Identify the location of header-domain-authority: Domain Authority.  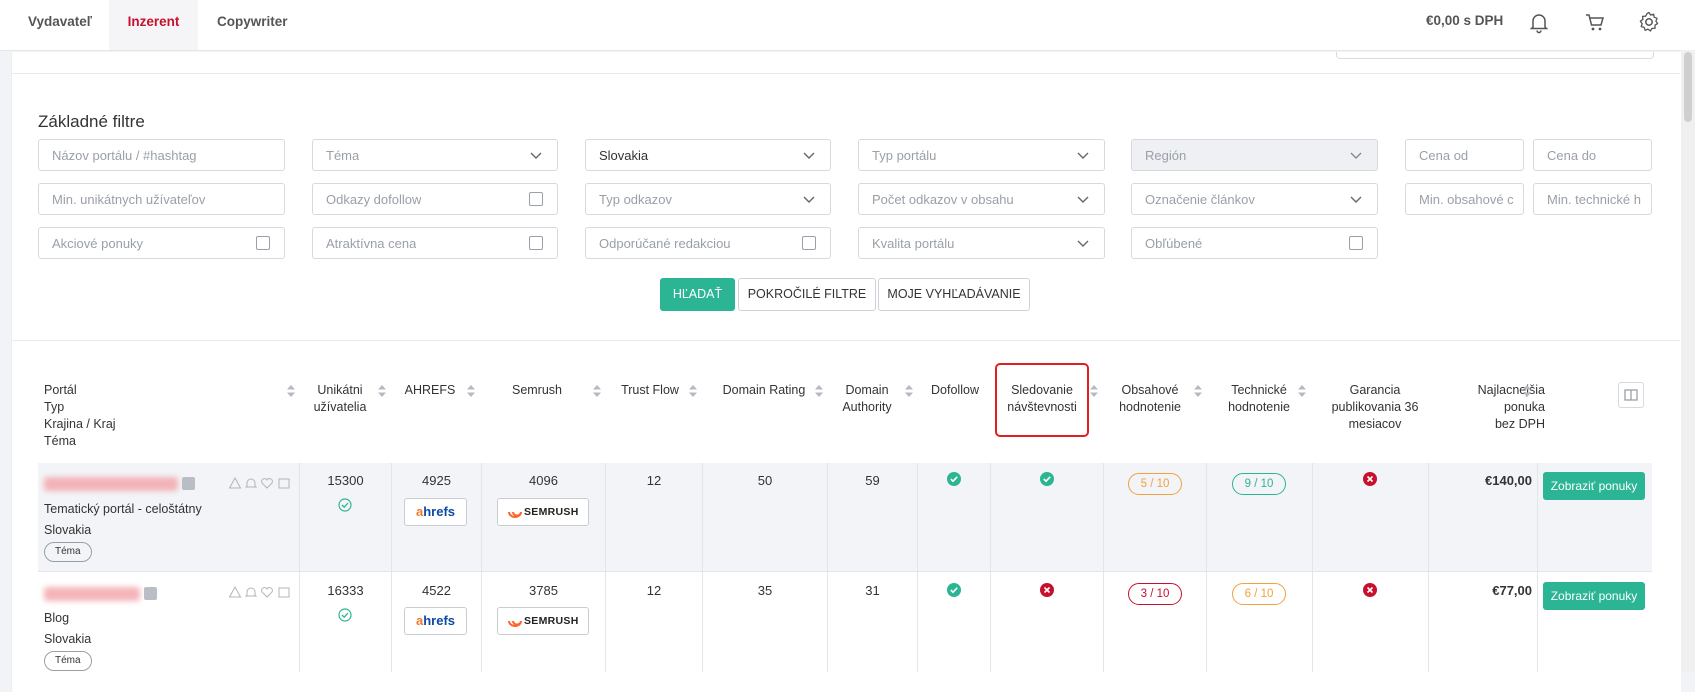
(867, 399).